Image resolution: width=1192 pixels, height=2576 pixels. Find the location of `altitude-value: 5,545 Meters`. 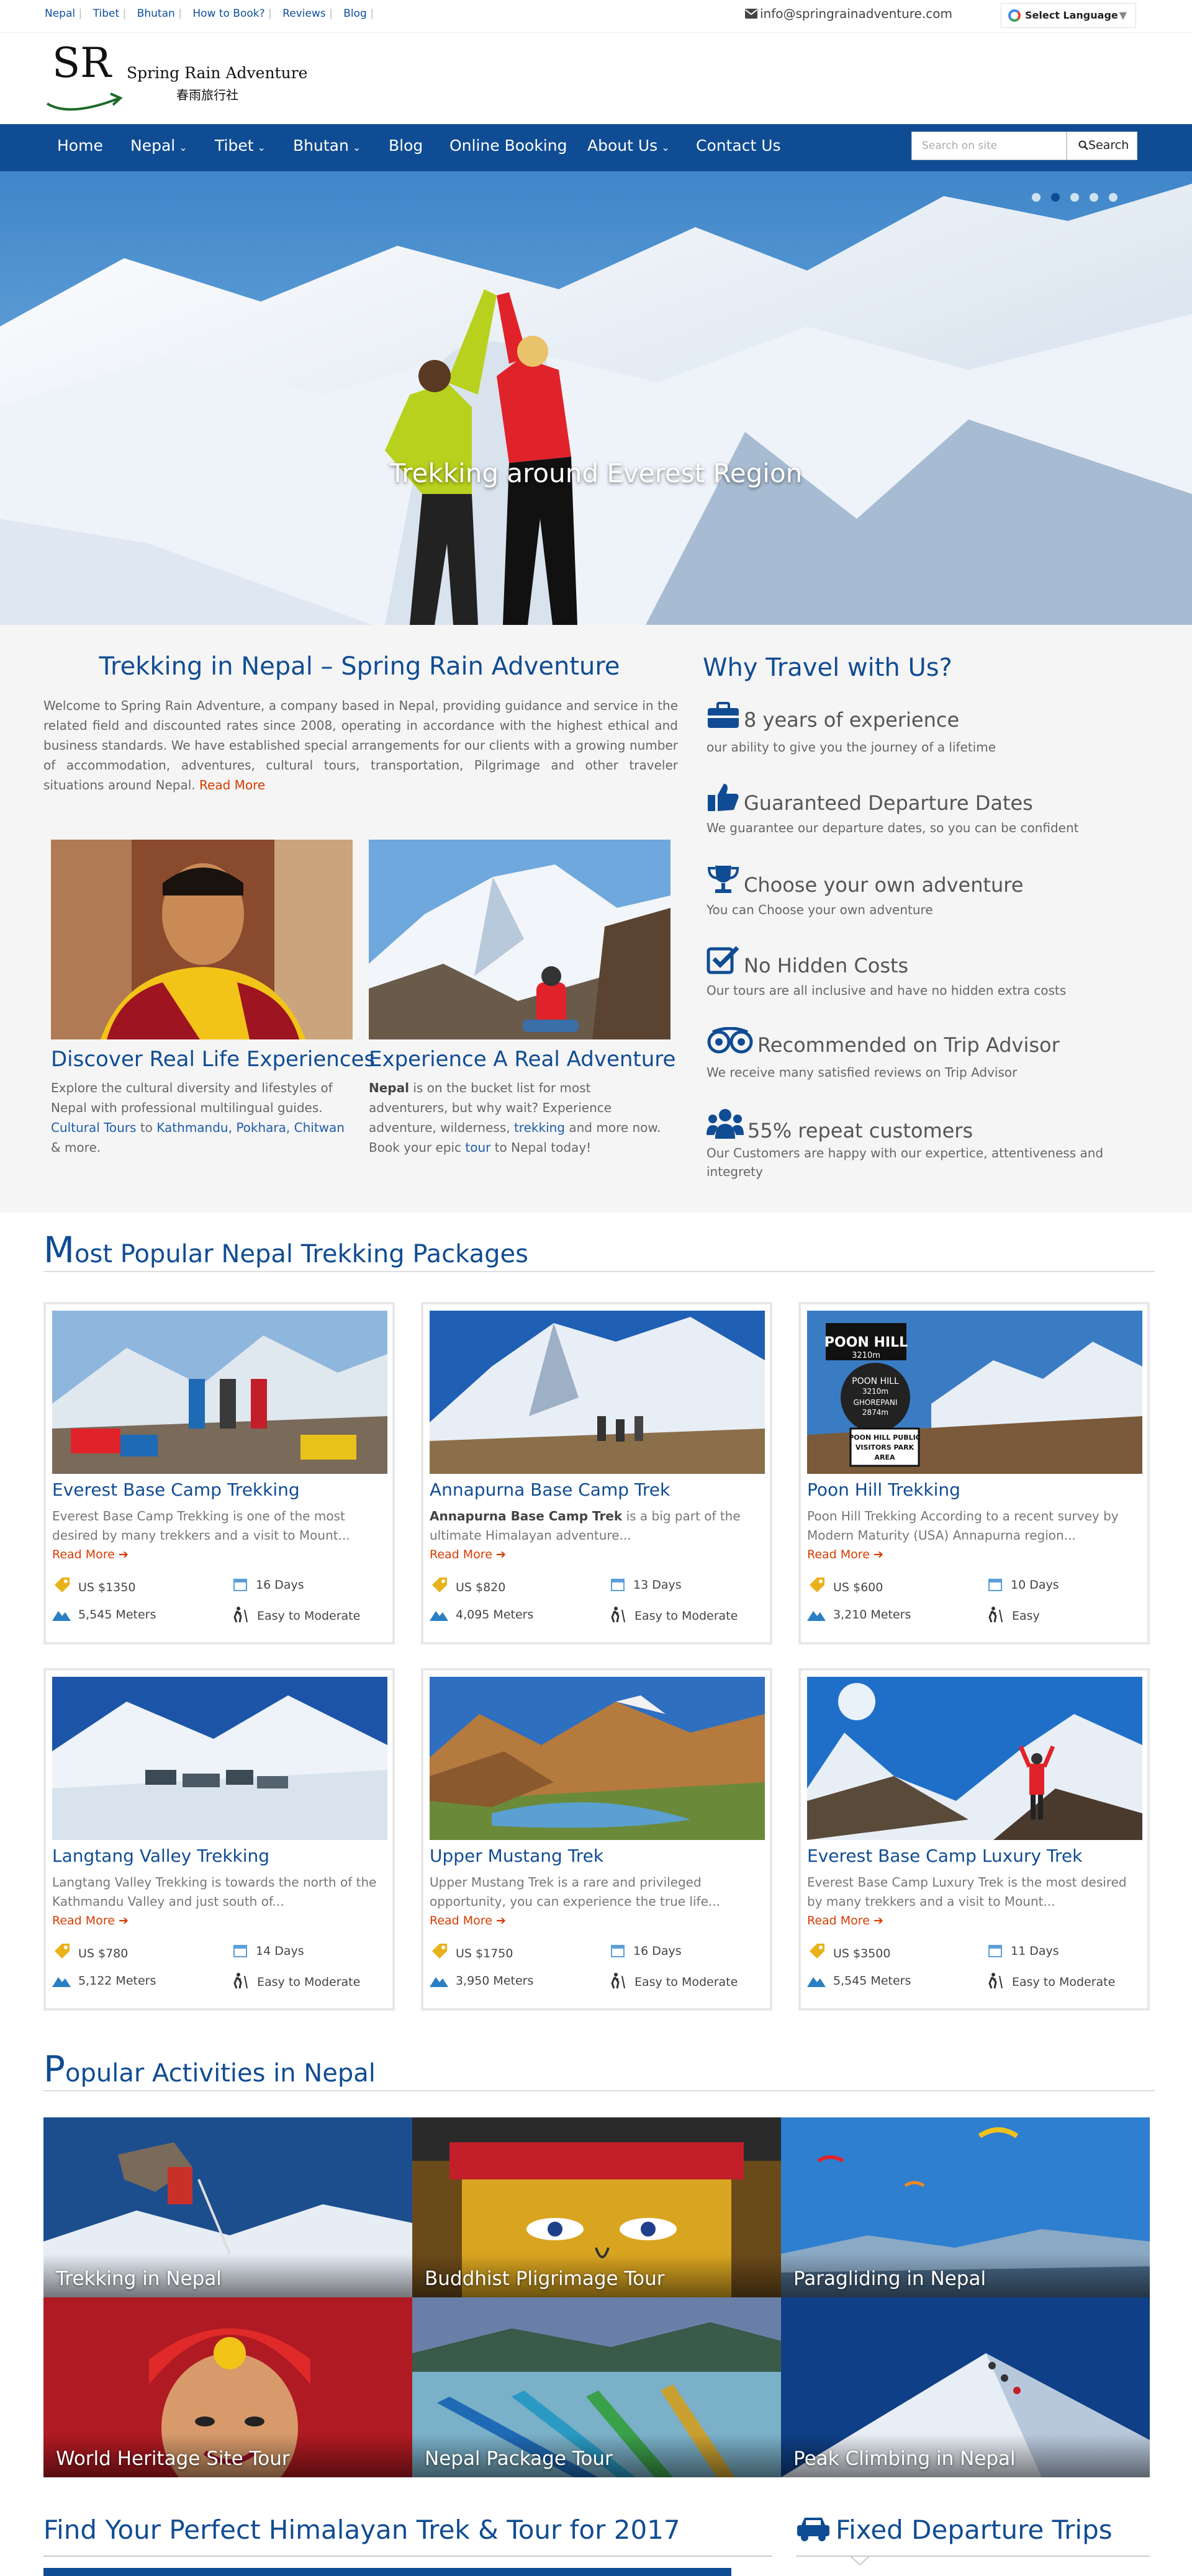

altitude-value: 5,545 Meters is located at coordinates (872, 1981).